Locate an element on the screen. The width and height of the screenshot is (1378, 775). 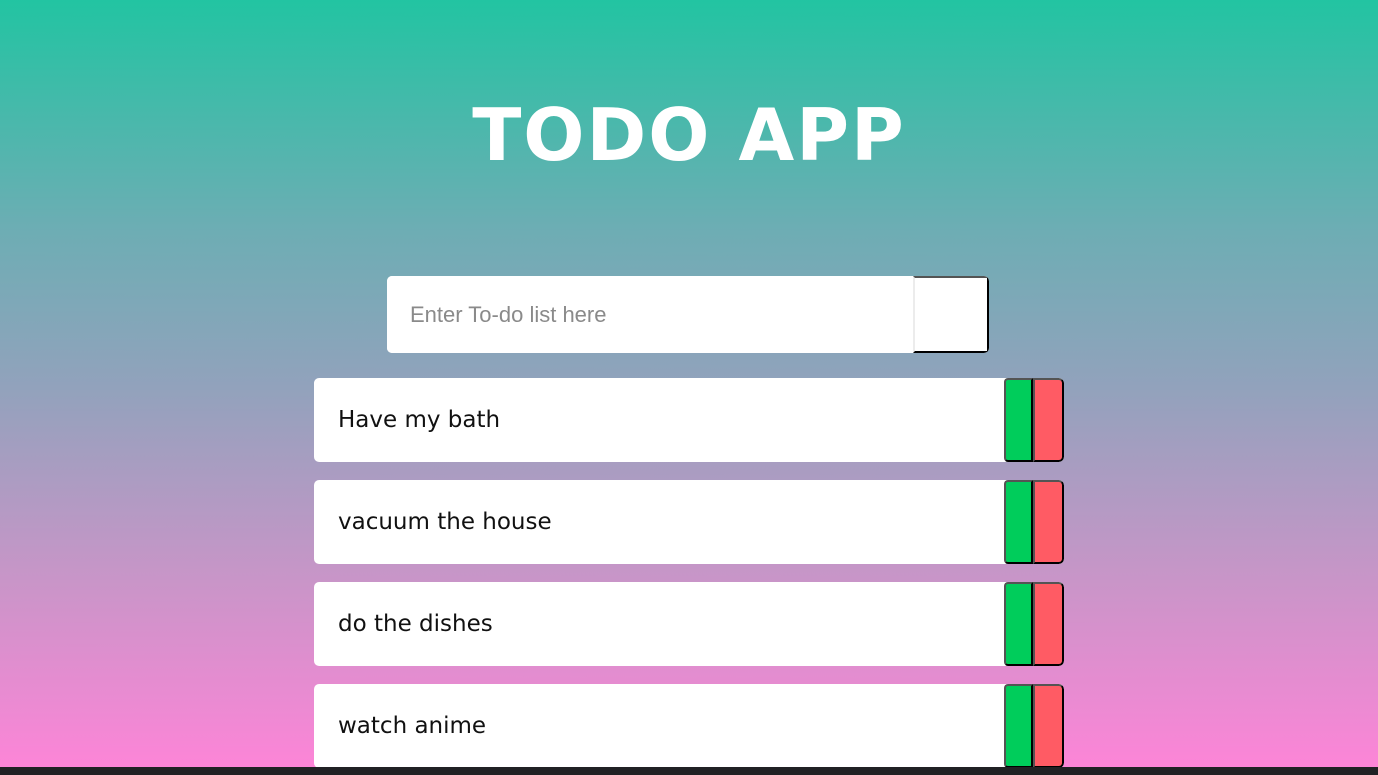
todo-item-text: Have my bath is located at coordinates (419, 420).